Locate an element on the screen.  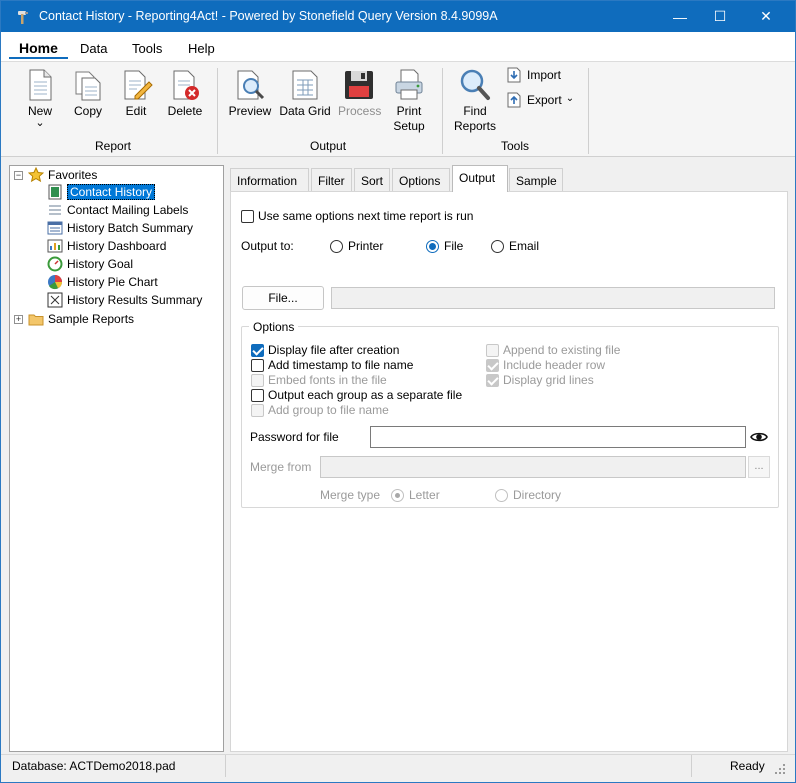
edit-icon is located at coordinates (138, 85).